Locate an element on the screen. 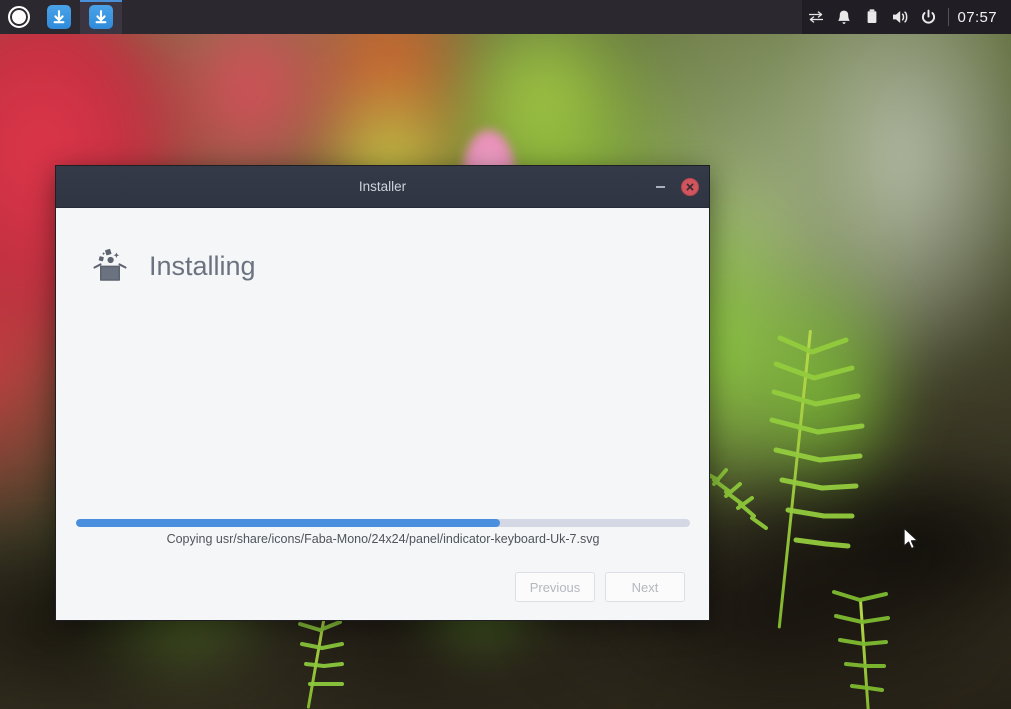 The width and height of the screenshot is (1011, 709). progress-bar is located at coordinates (383, 523).